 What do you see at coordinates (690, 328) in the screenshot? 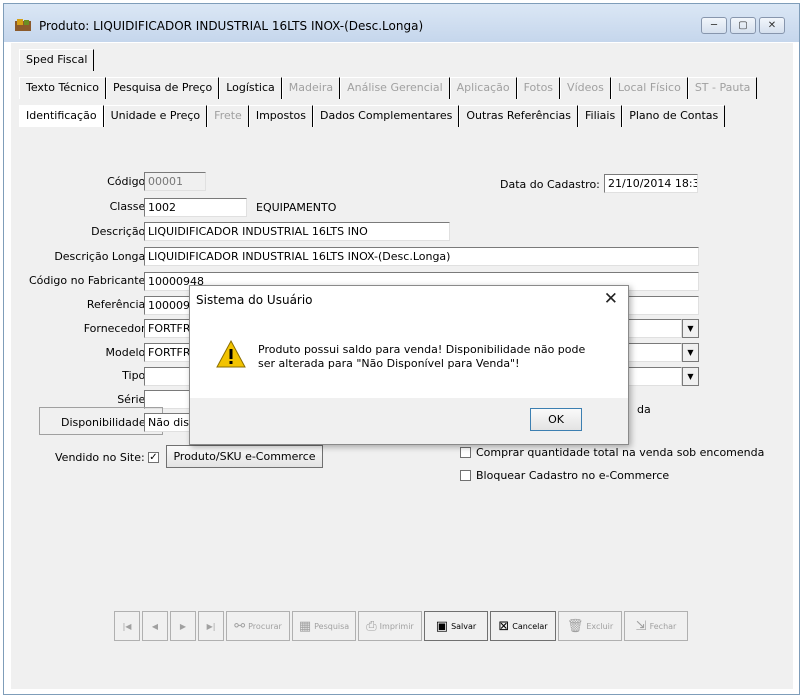
I see `fornecedor-dropdown-button: ▼` at bounding box center [690, 328].